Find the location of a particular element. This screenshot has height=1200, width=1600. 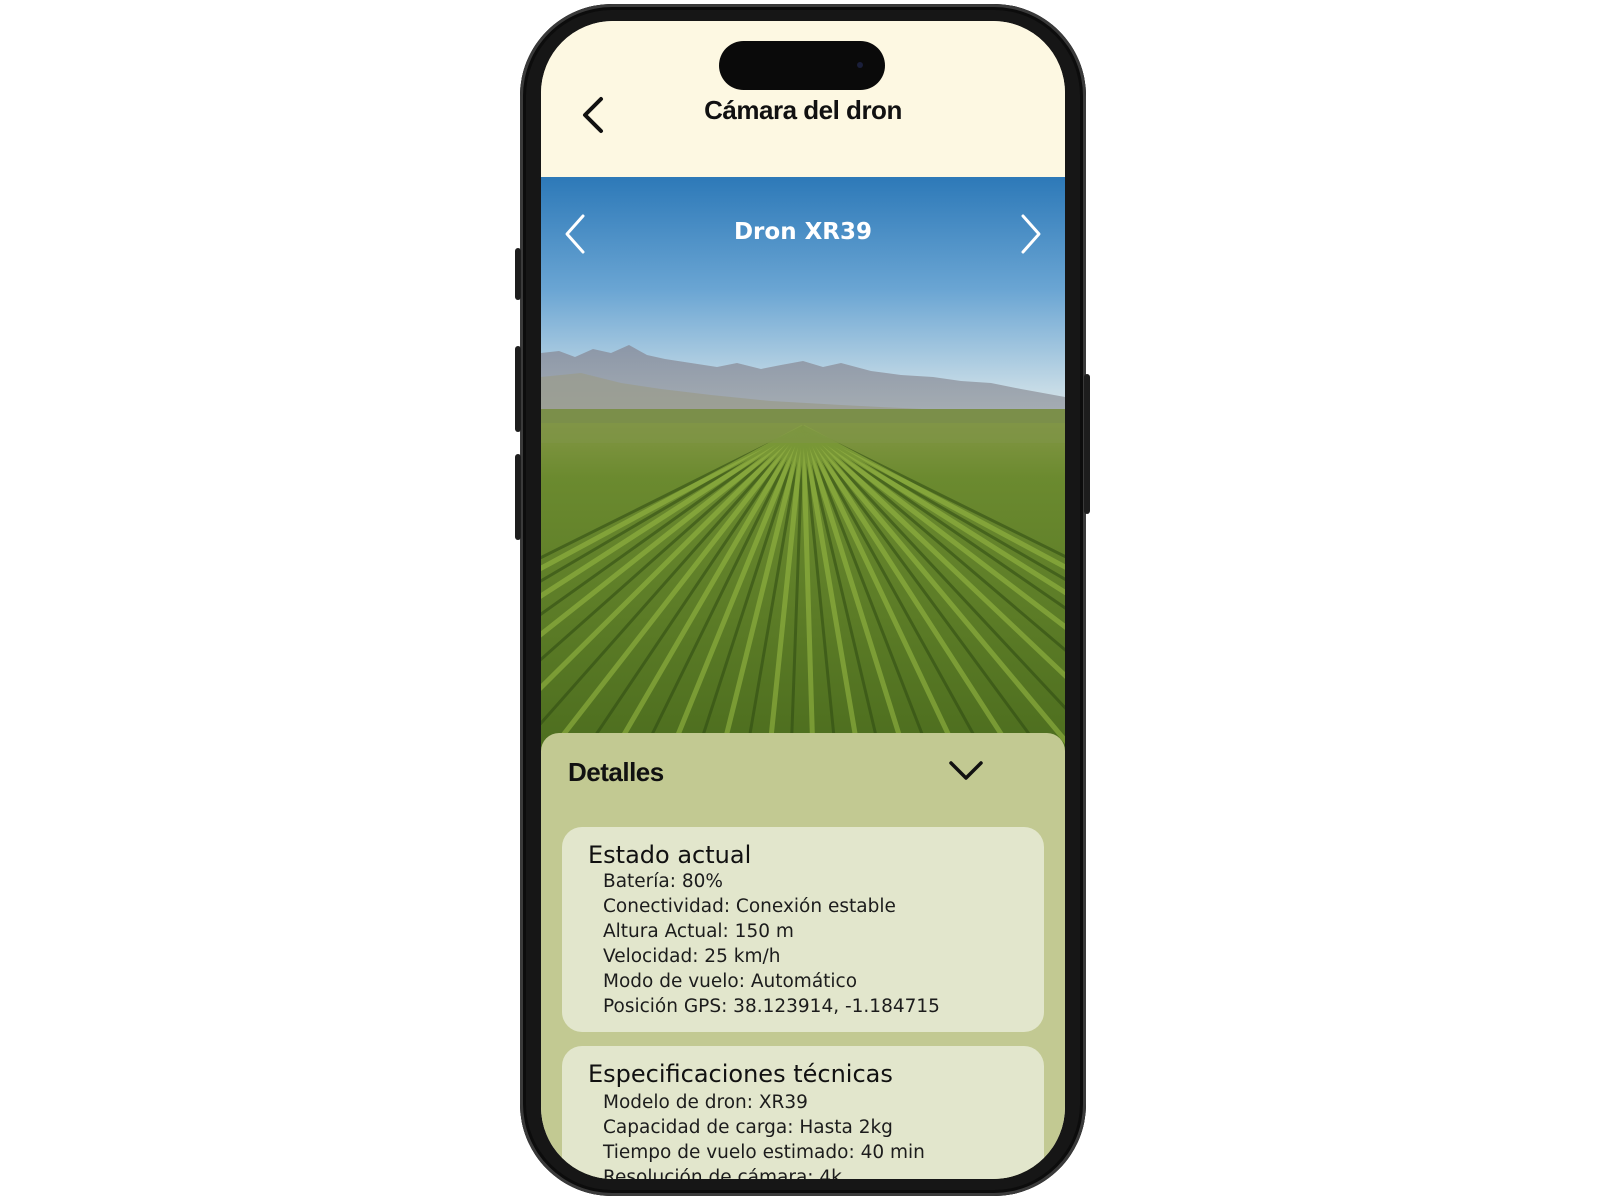

altitude-line: Altura Actual: 150 m is located at coordinates (698, 931).